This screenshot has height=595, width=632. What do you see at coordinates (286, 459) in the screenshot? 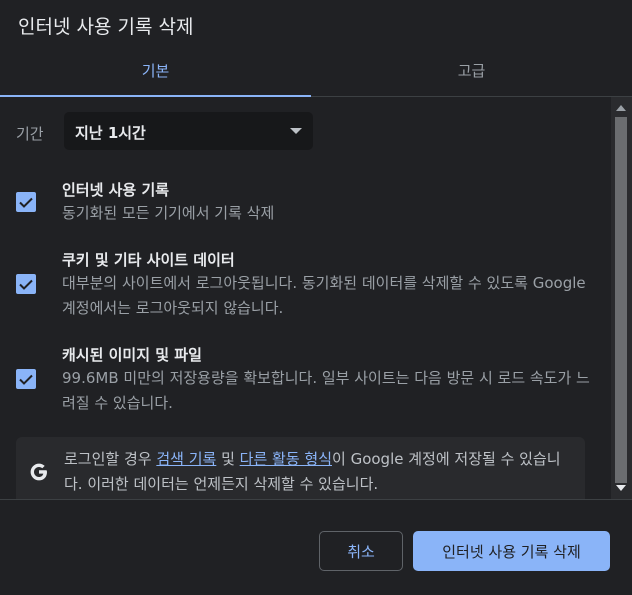
I see `other-activity-link: 다른 활동 형식` at bounding box center [286, 459].